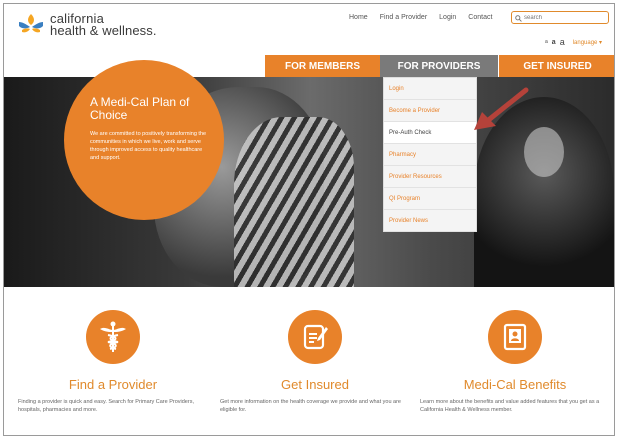 The image size is (618, 439). I want to click on menu-item-qi-program: QI Program, so click(430, 199).